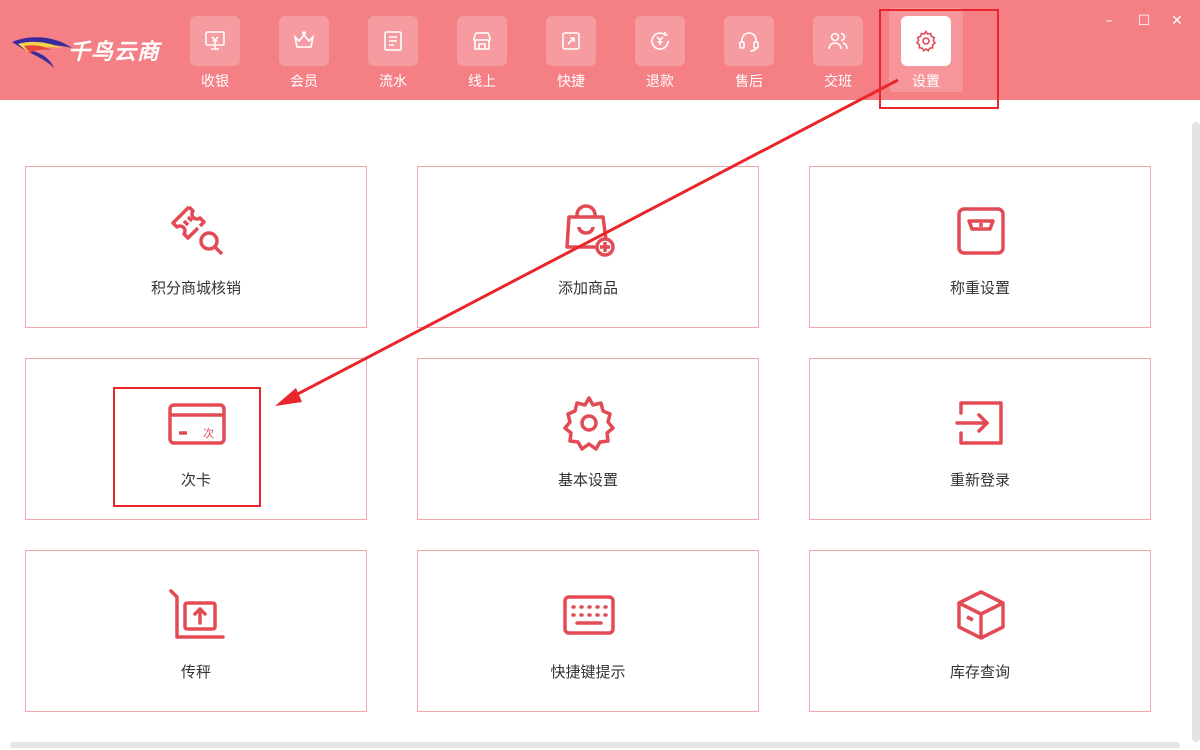 This screenshot has height=750, width=1200. I want to click on card-upload-scale: 传秤, so click(196, 631).